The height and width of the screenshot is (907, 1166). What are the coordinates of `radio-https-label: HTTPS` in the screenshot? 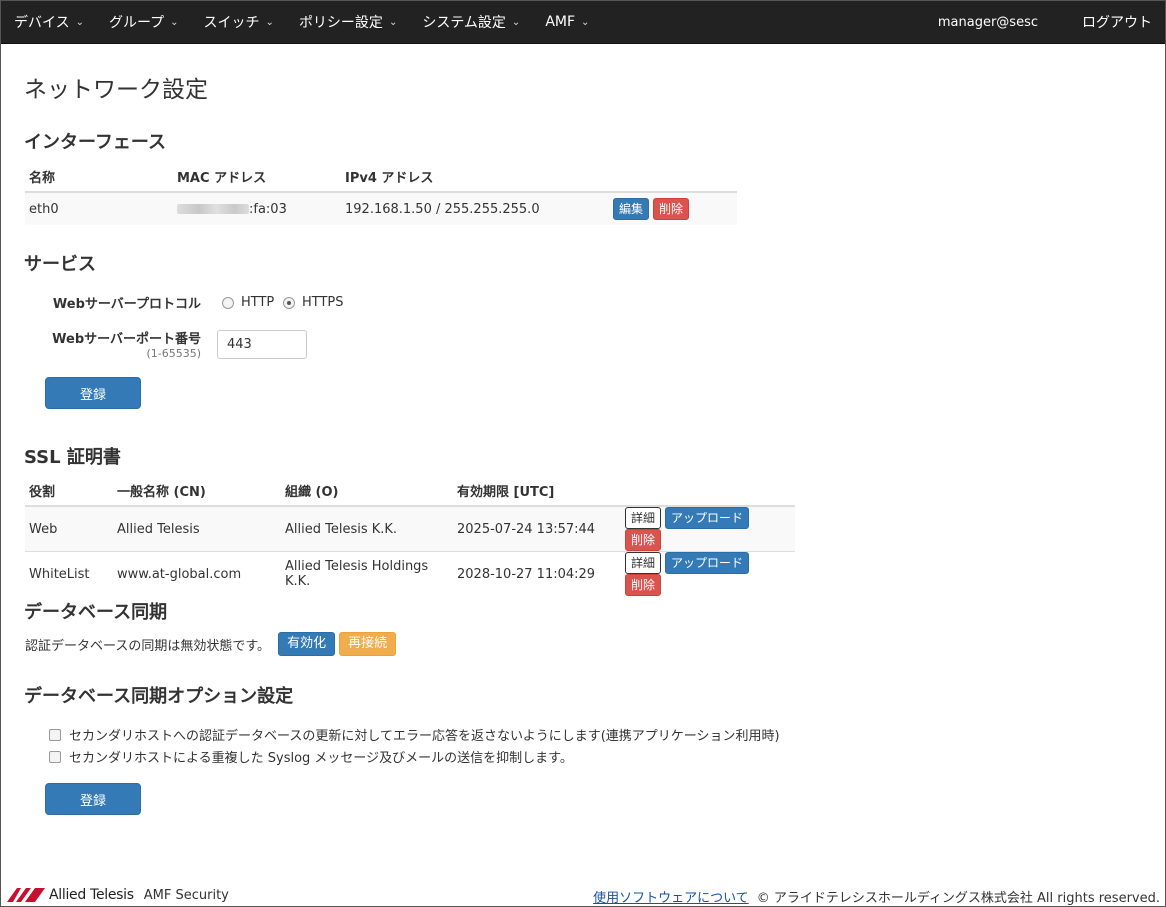 It's located at (323, 302).